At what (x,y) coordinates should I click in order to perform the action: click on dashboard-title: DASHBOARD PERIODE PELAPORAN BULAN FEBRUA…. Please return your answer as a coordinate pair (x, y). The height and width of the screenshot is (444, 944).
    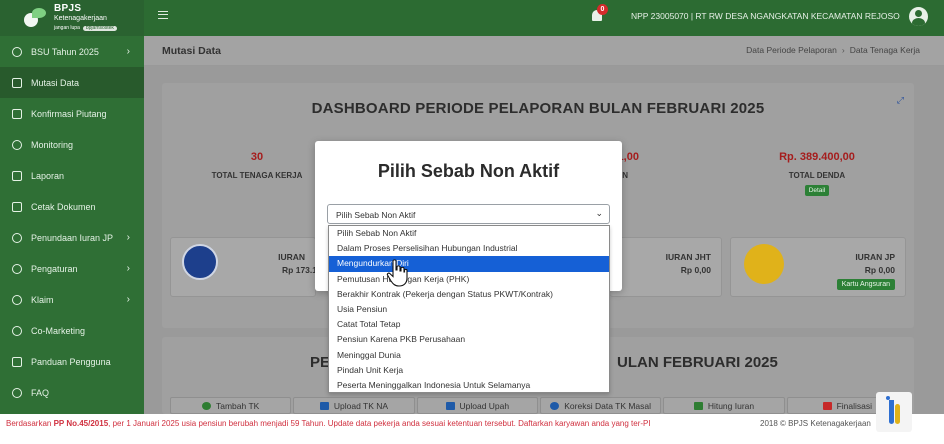
    Looking at the image, I should click on (538, 108).